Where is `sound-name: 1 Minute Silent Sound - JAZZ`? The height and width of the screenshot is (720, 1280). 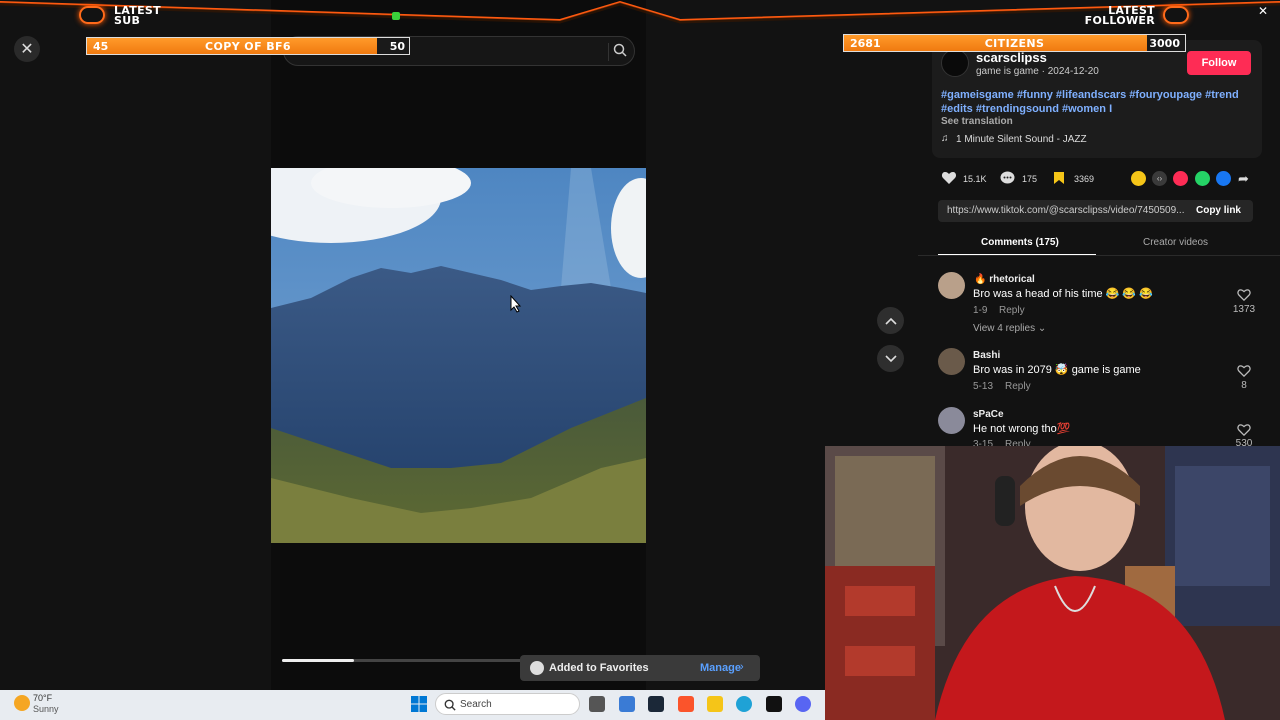
sound-name: 1 Minute Silent Sound - JAZZ is located at coordinates (1021, 139).